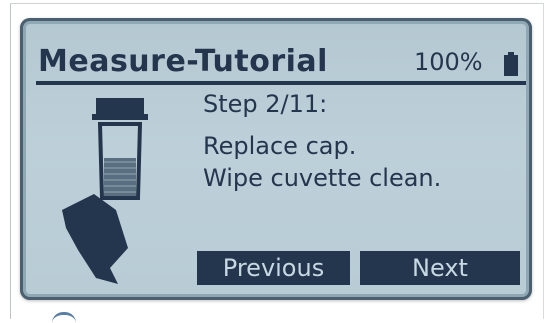 This screenshot has height=323, width=544. Describe the element at coordinates (95, 239) in the screenshot. I see `wipe-cloth-icon` at that location.